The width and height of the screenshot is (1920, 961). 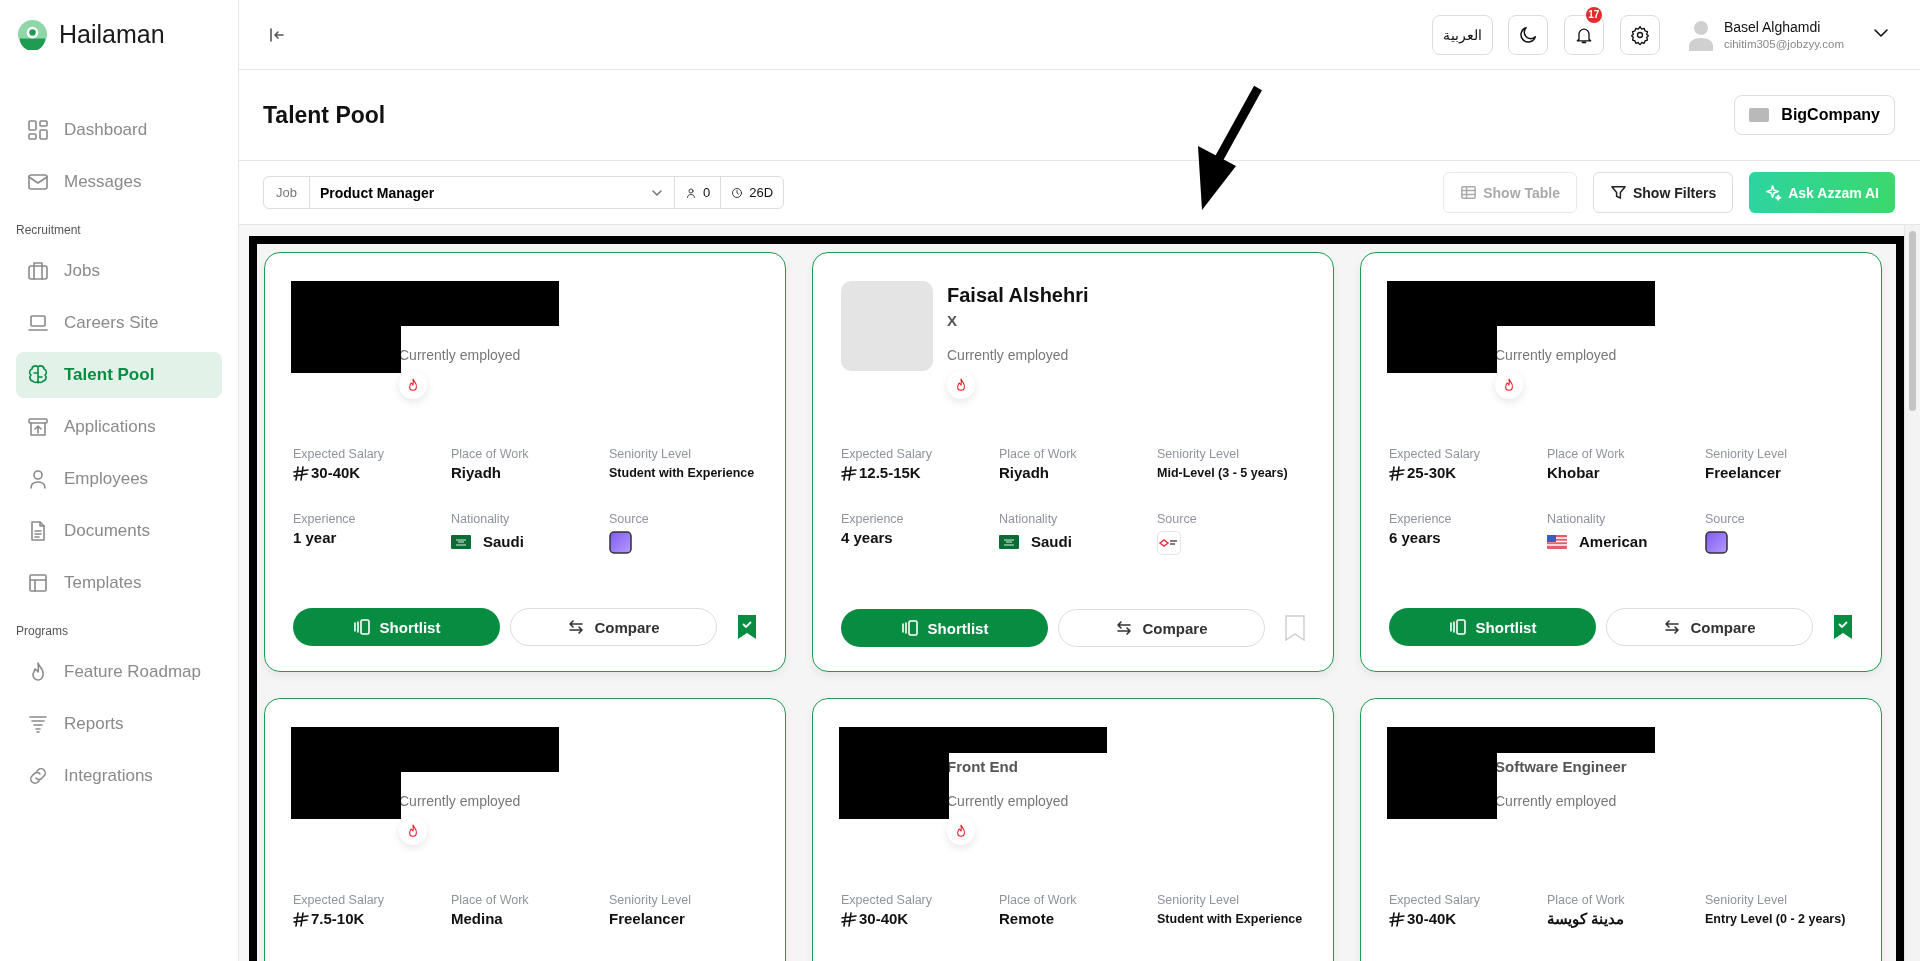 I want to click on field-label: Experience, so click(x=325, y=519).